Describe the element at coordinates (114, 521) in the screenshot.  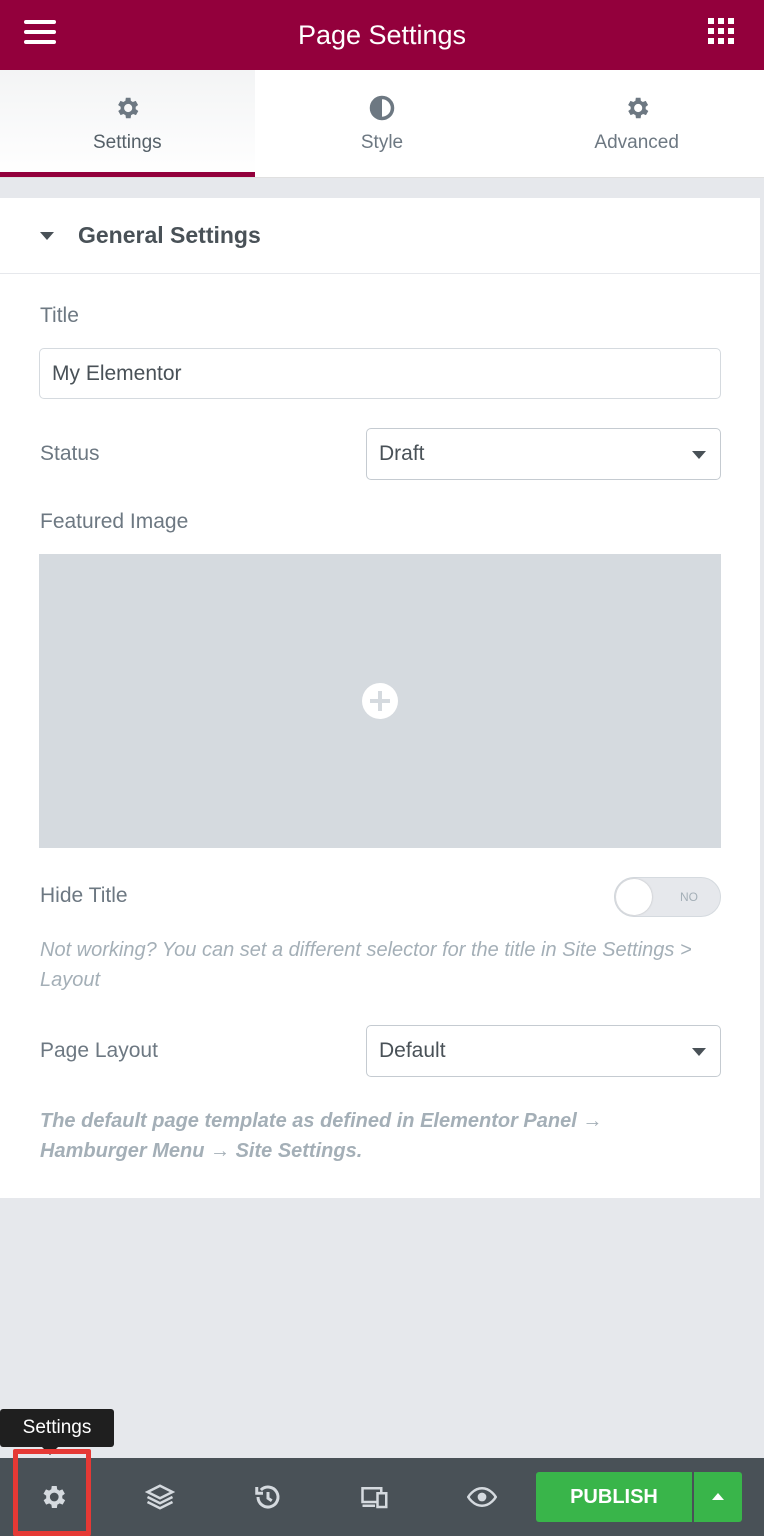
I see `featured-image-label: Featured Image` at that location.